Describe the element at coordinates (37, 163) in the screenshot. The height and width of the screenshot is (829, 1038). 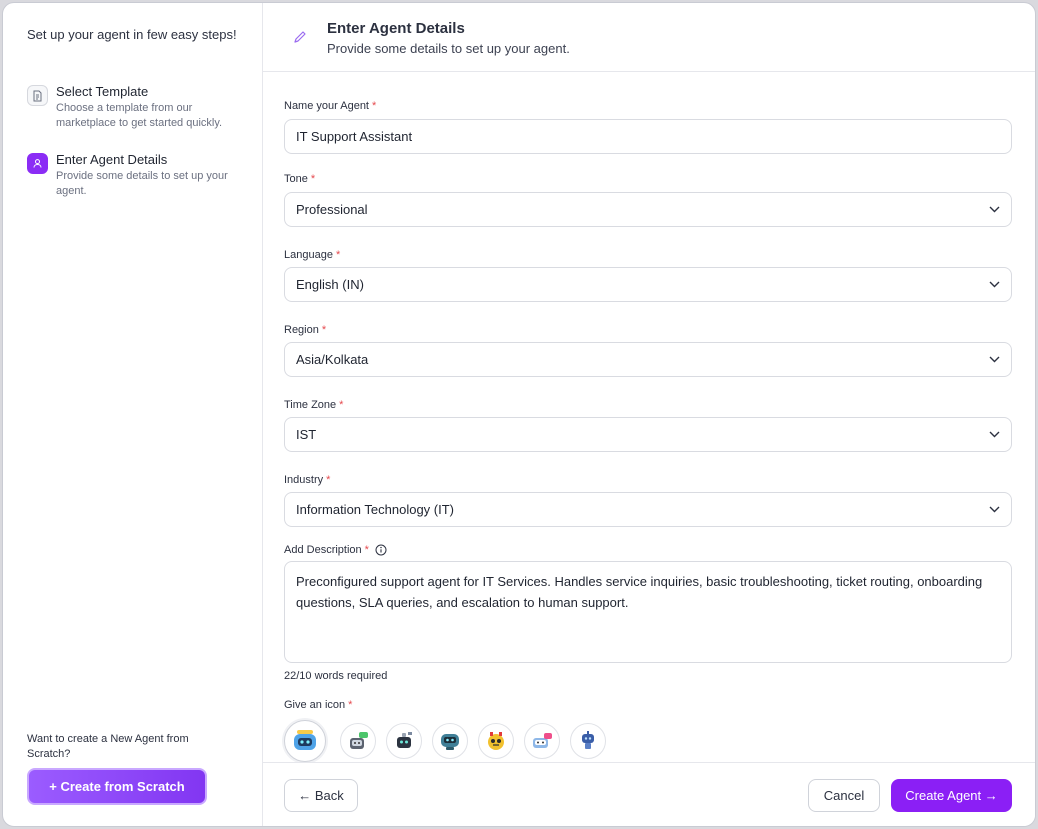
I see `user-icon` at that location.